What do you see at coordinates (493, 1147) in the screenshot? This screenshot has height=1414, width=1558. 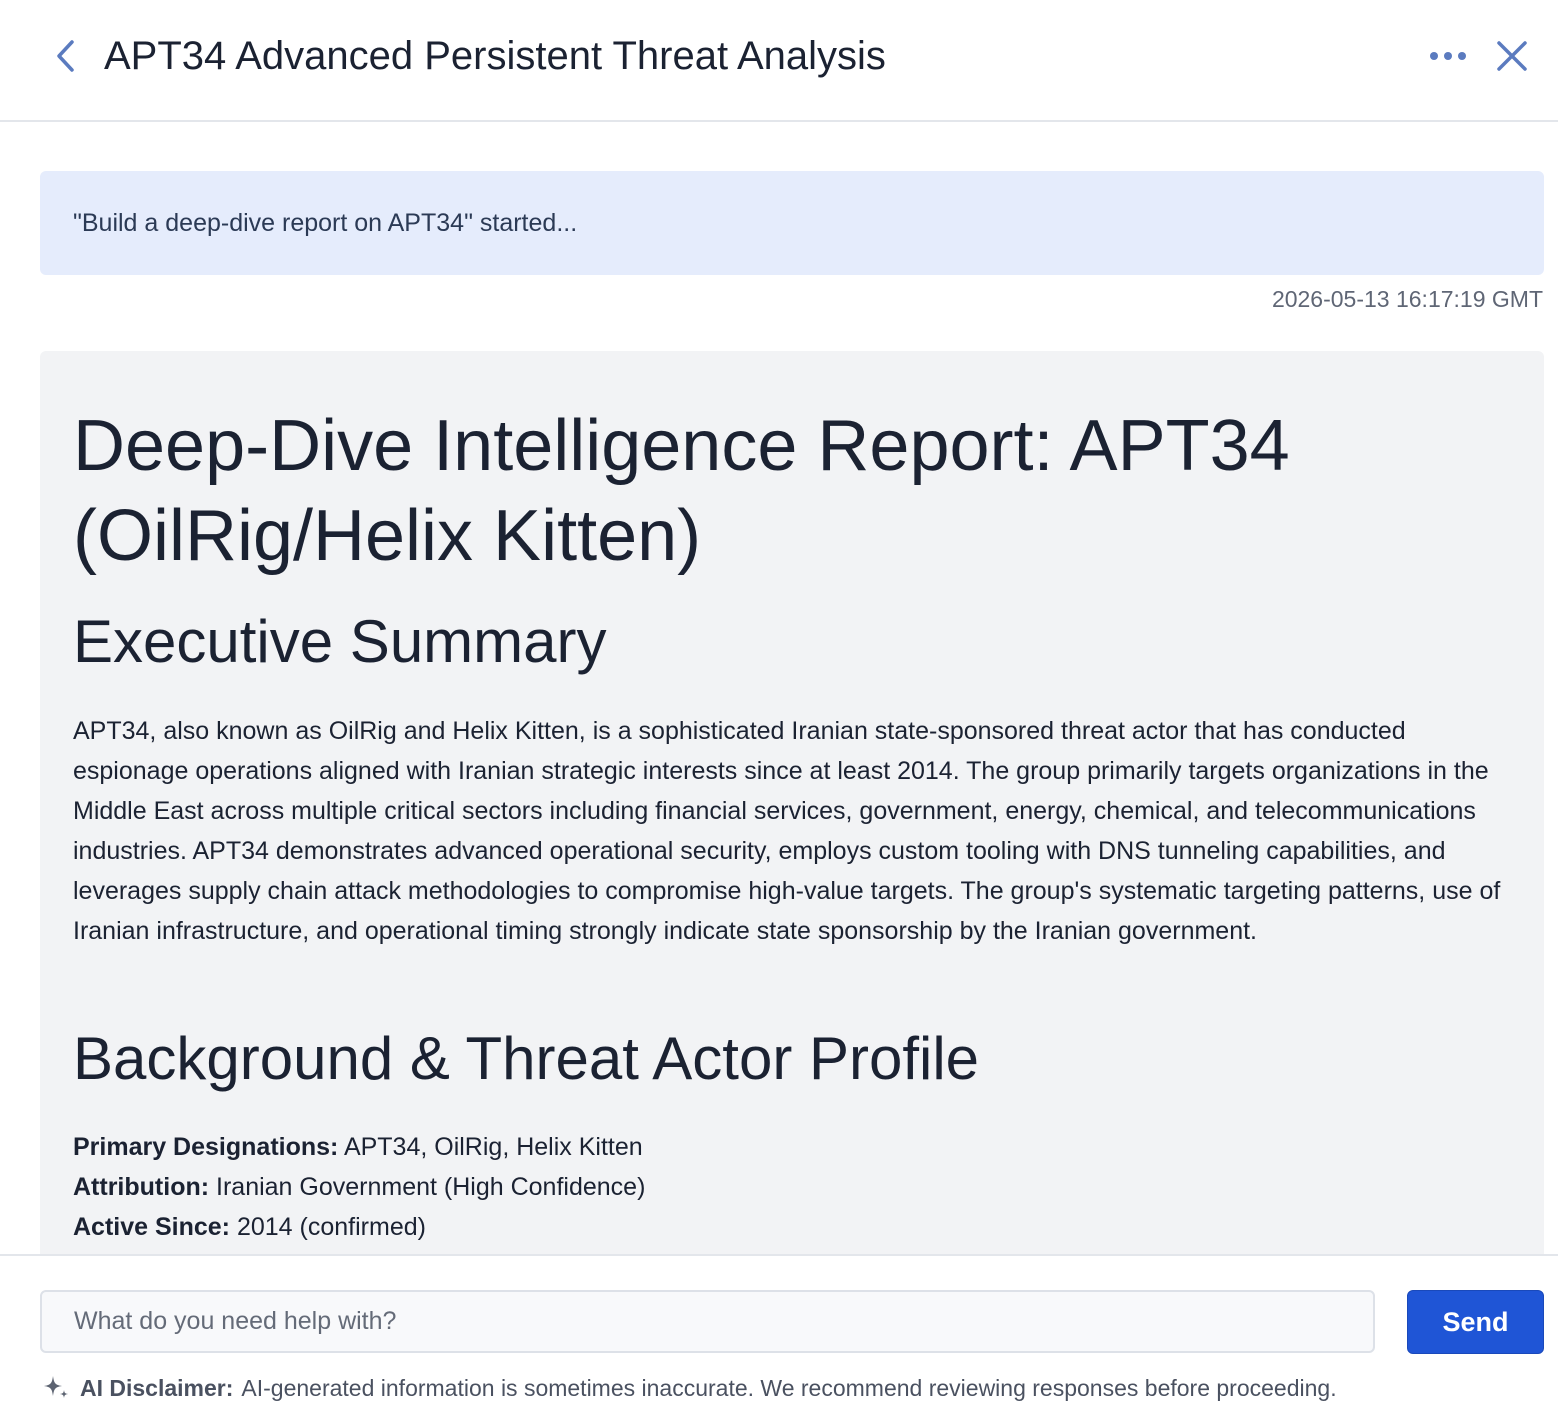 I see `profile-value: APT34, OilRig, Helix Kitten` at bounding box center [493, 1147].